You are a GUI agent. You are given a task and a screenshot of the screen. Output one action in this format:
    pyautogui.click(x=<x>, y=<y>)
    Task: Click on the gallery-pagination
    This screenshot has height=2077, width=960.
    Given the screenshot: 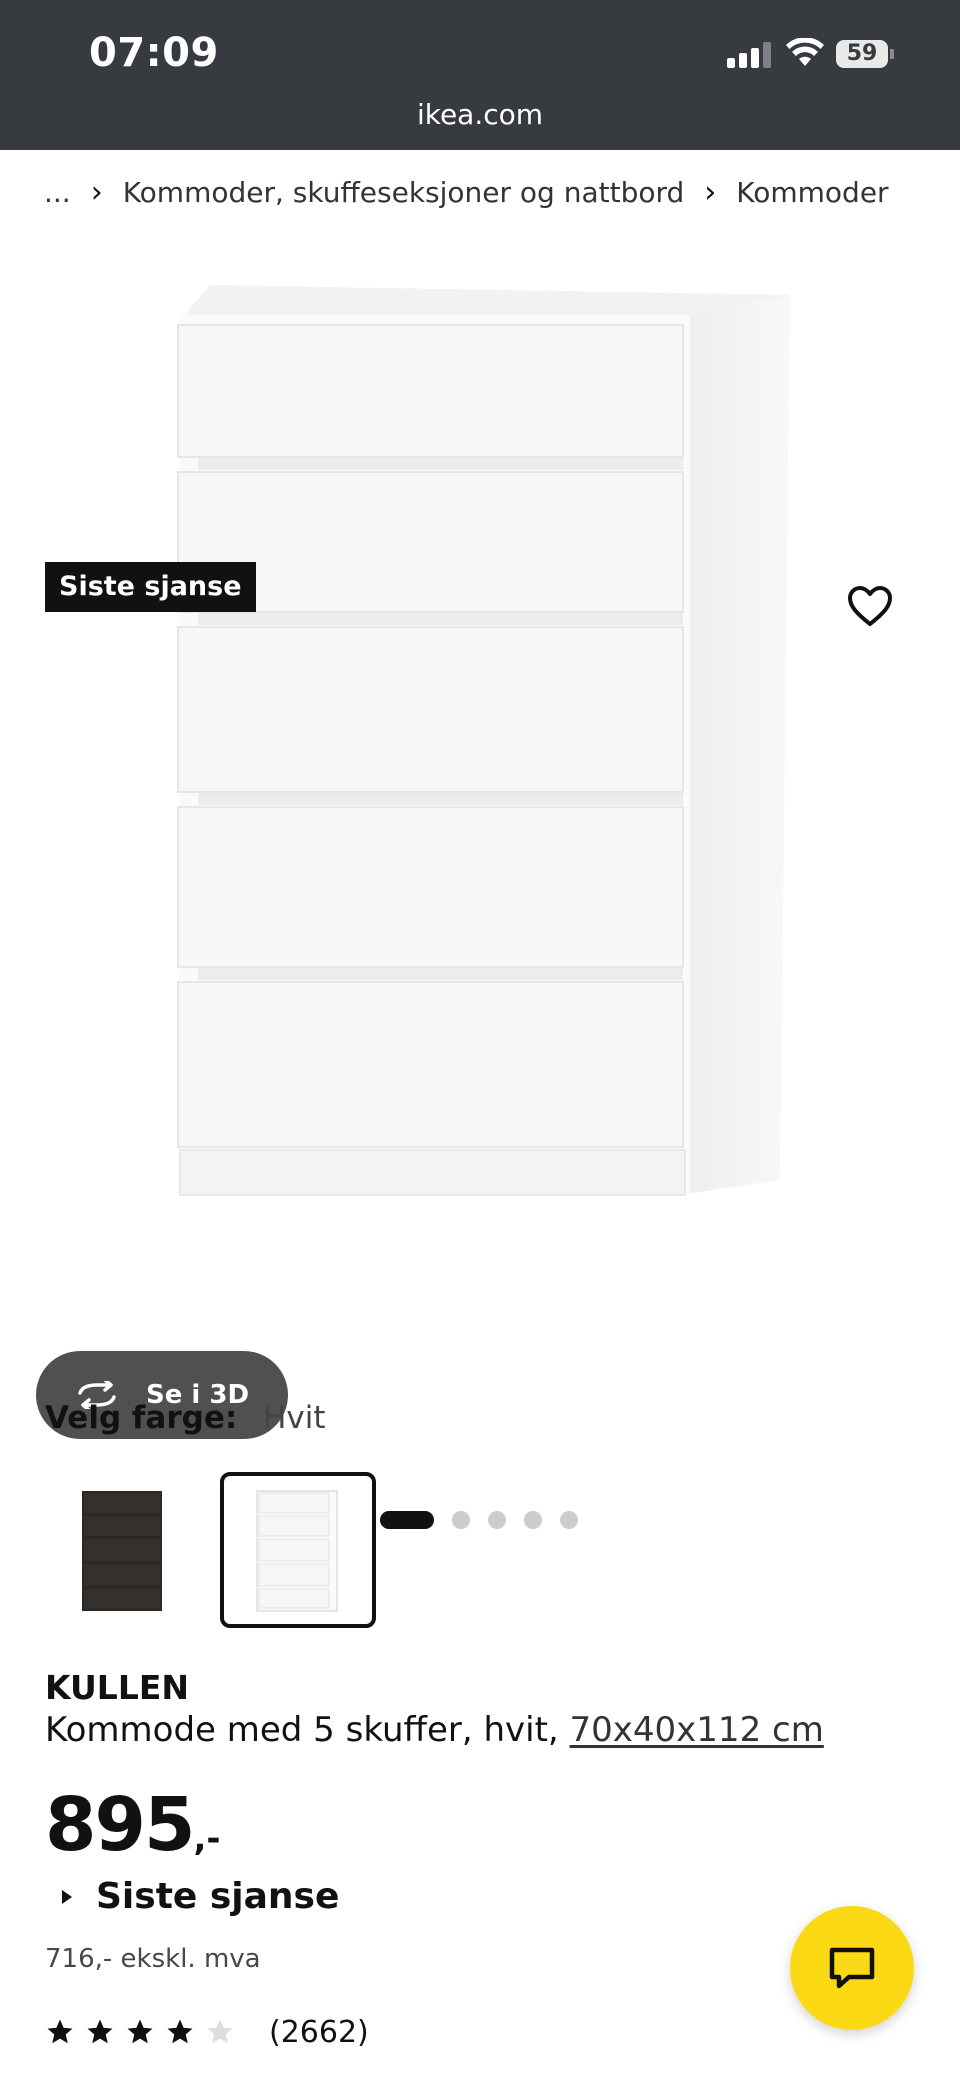 What is the action you would take?
    pyautogui.click(x=488, y=1520)
    